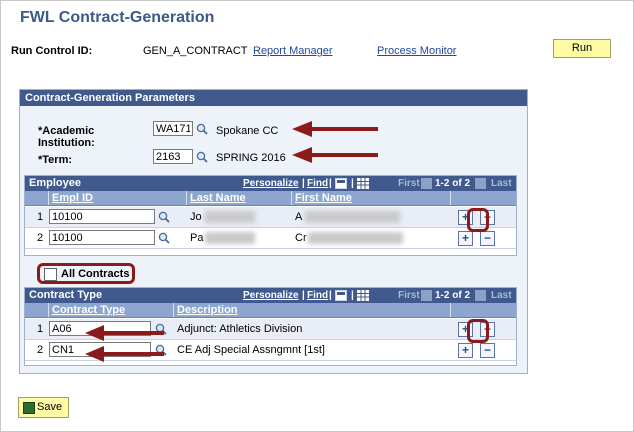  Describe the element at coordinates (195, 51) in the screenshot. I see `run-control-value: GEN_A_CONTRACT` at that location.